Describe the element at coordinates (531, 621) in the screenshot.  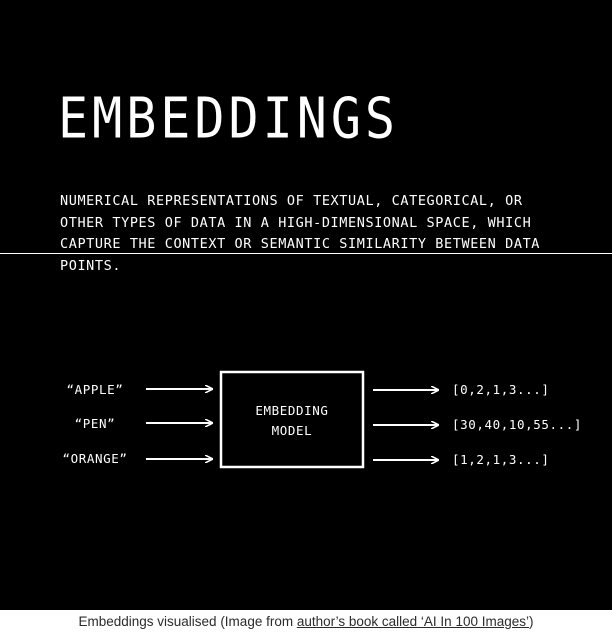
I see `caption-suffix: )` at that location.